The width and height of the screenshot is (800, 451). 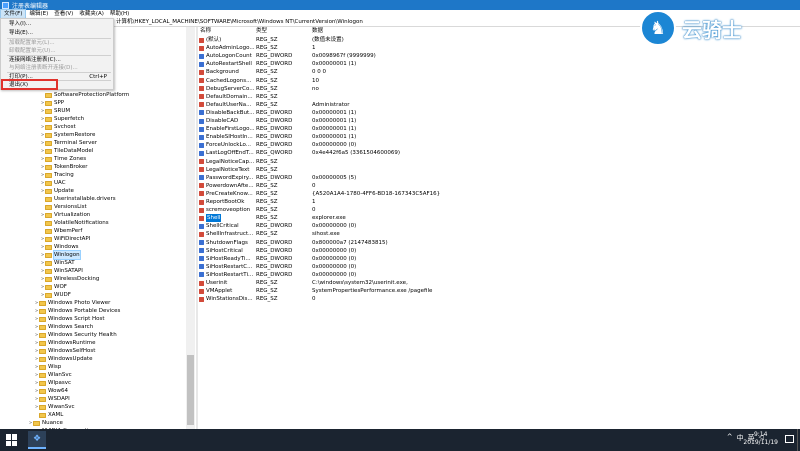 I want to click on tree-item: > Tracing, so click(x=57, y=175).